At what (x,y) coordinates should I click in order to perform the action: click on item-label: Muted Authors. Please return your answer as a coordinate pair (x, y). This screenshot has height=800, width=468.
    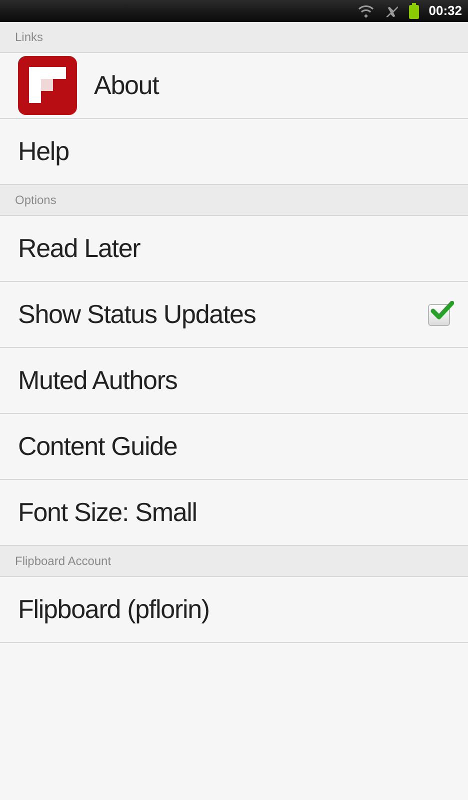
    Looking at the image, I should click on (98, 380).